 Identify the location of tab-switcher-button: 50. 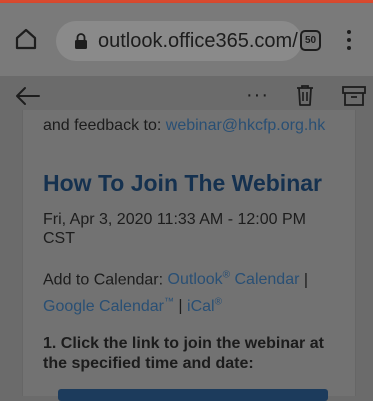
(310, 40).